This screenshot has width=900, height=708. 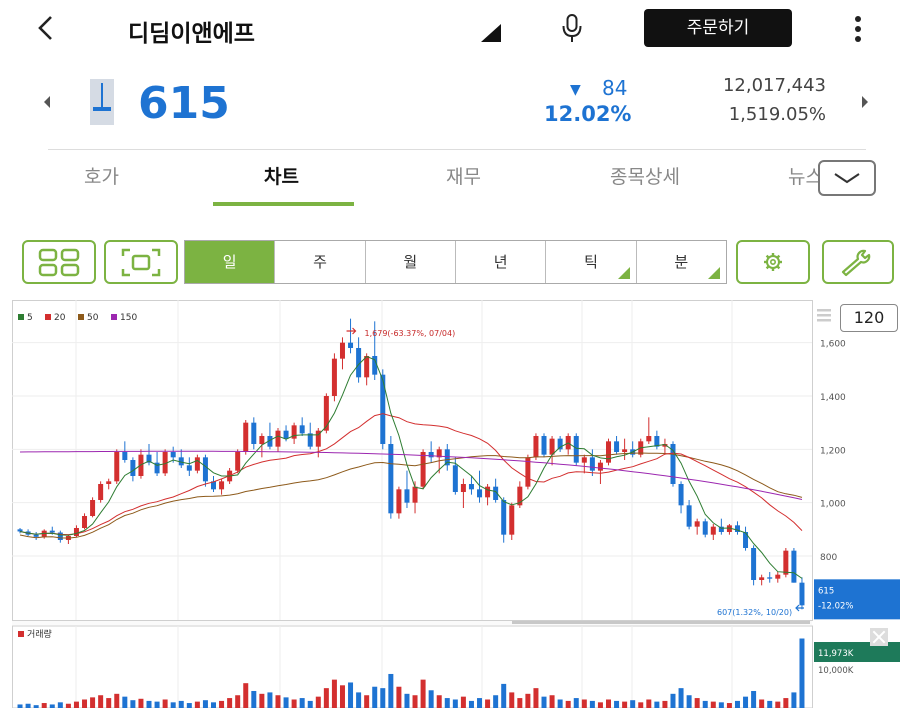 I want to click on period-month: 월, so click(x=410, y=262).